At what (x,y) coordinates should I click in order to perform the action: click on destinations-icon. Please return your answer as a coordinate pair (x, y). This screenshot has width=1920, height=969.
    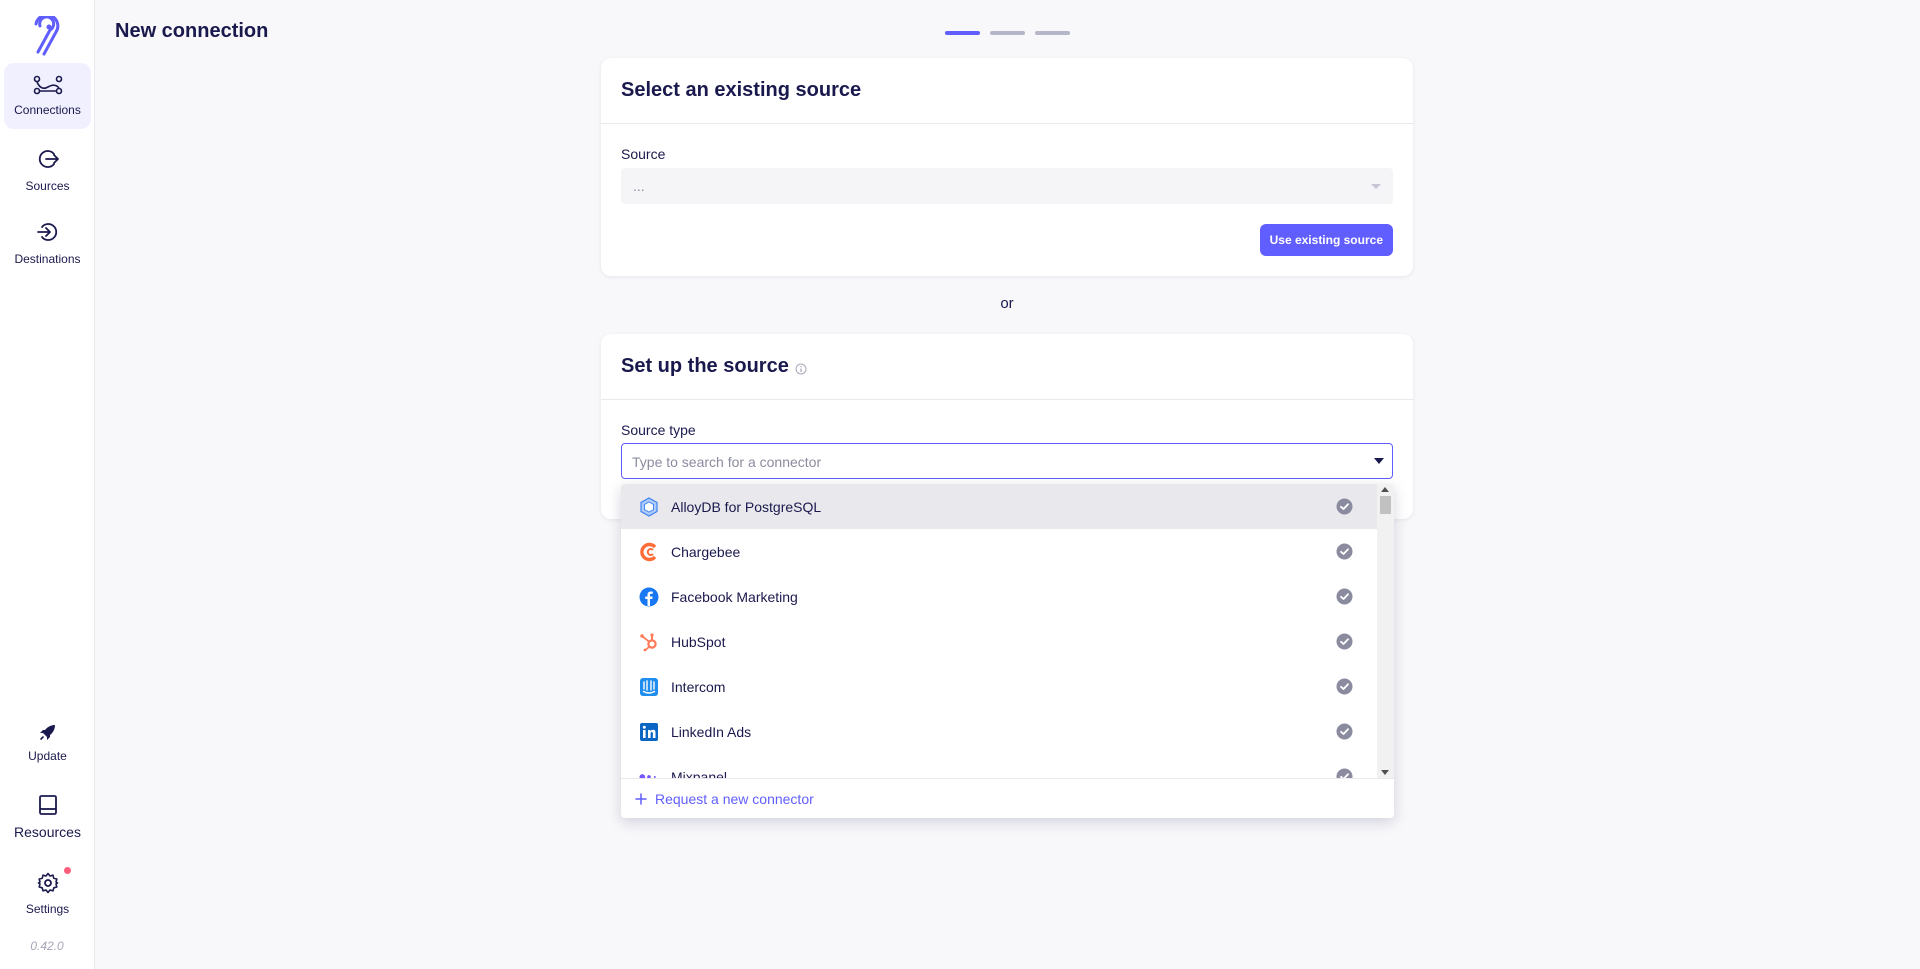
    Looking at the image, I should click on (46, 232).